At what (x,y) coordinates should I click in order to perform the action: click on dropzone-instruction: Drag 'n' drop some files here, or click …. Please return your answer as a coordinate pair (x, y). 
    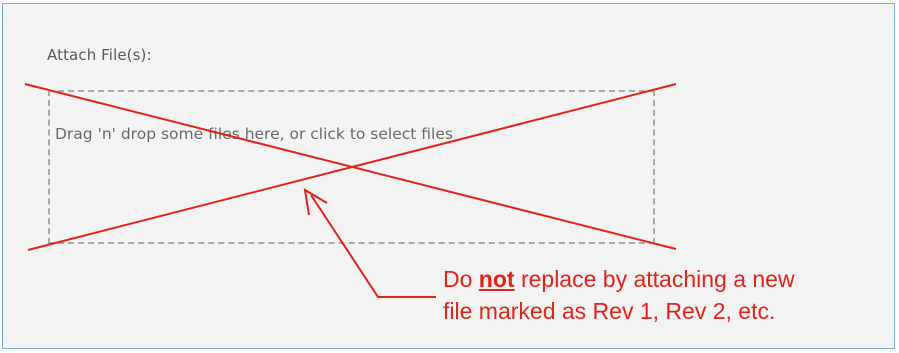
    Looking at the image, I should click on (254, 134).